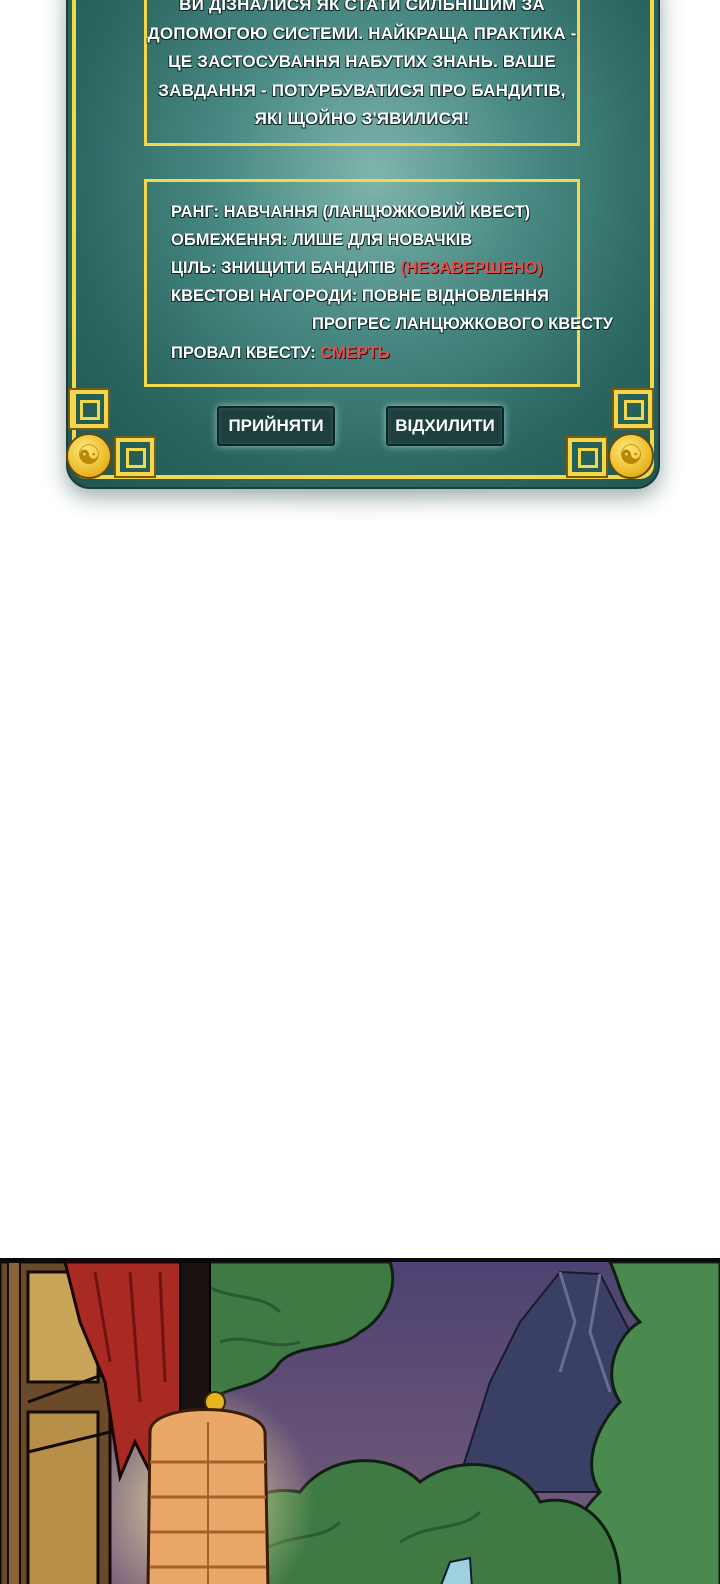 This screenshot has width=720, height=1584. Describe the element at coordinates (355, 353) in the screenshot. I see `quest-failure-value: СМЕРТЬ` at that location.